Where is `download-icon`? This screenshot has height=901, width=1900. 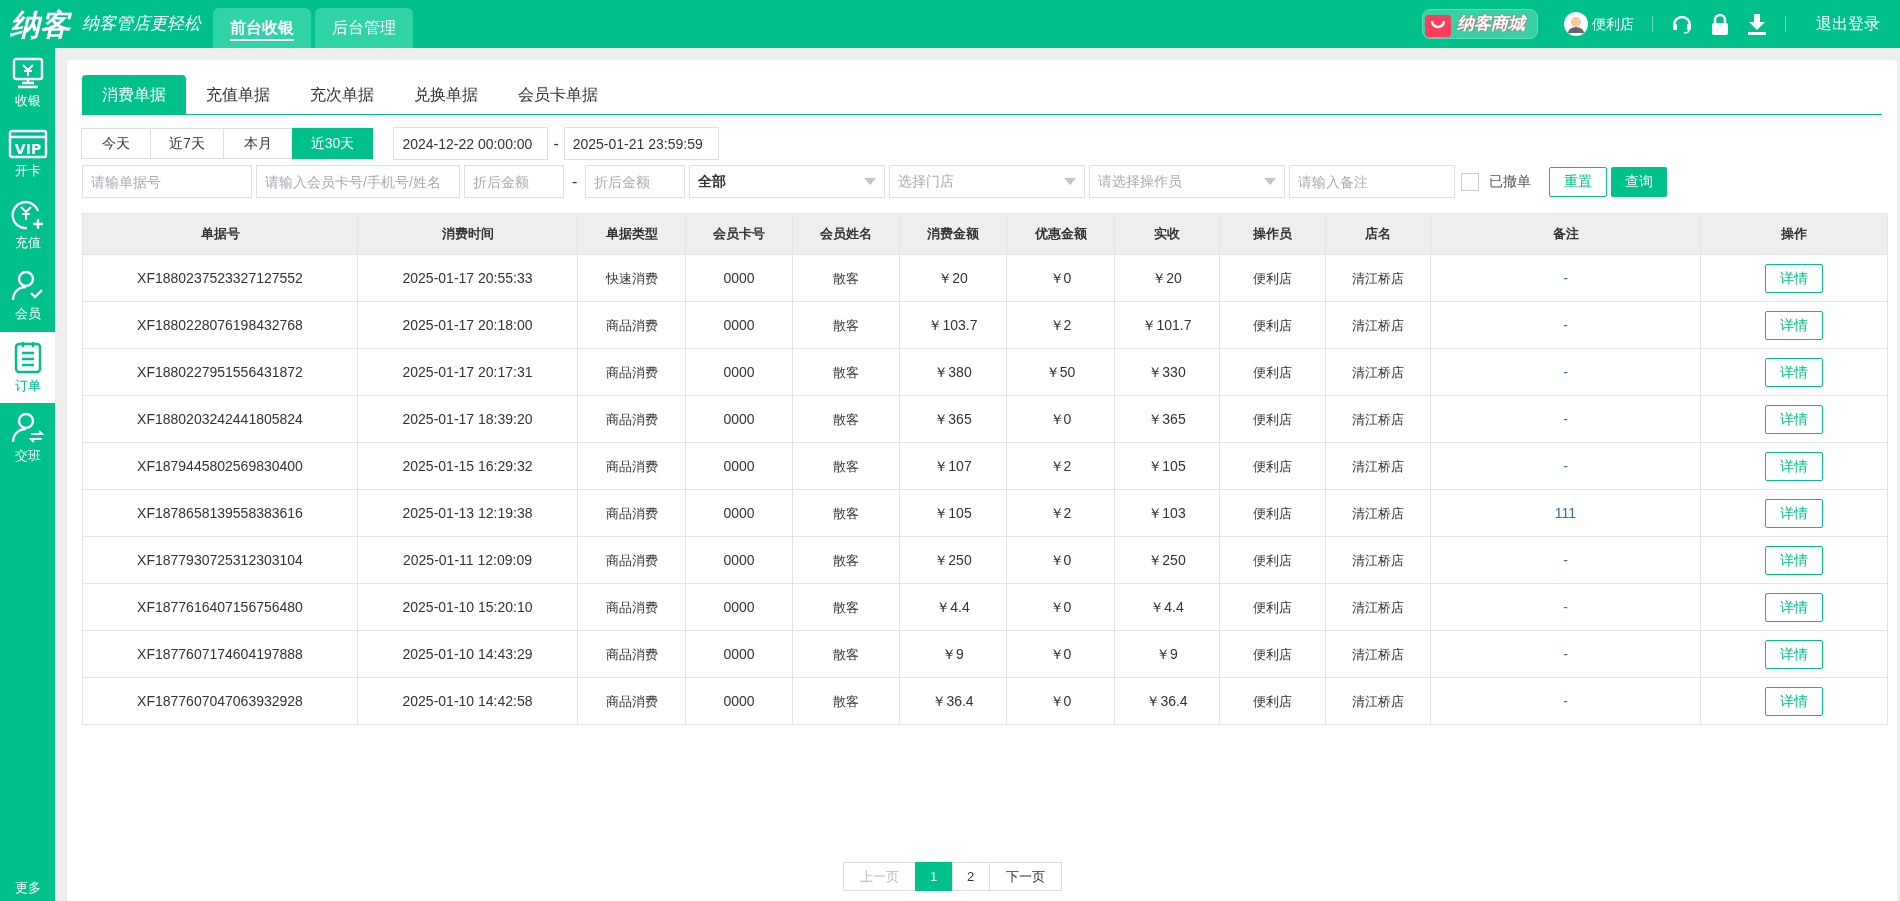 download-icon is located at coordinates (1757, 24).